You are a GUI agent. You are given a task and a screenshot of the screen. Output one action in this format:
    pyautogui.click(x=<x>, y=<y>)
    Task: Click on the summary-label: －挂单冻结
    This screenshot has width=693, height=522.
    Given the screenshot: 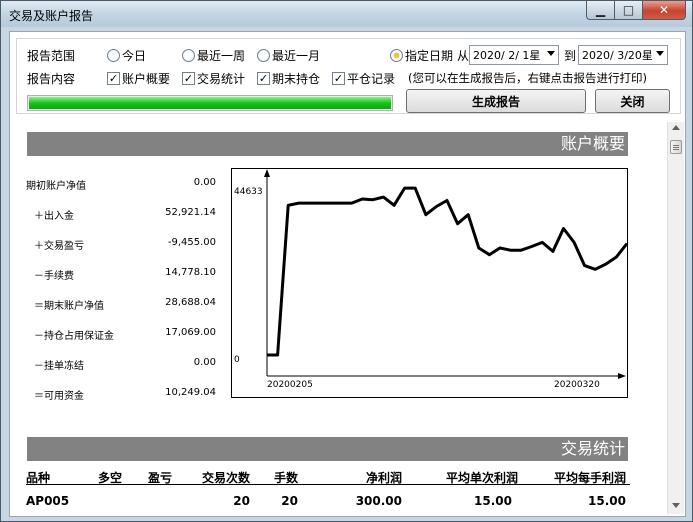 What is the action you would take?
    pyautogui.click(x=59, y=366)
    